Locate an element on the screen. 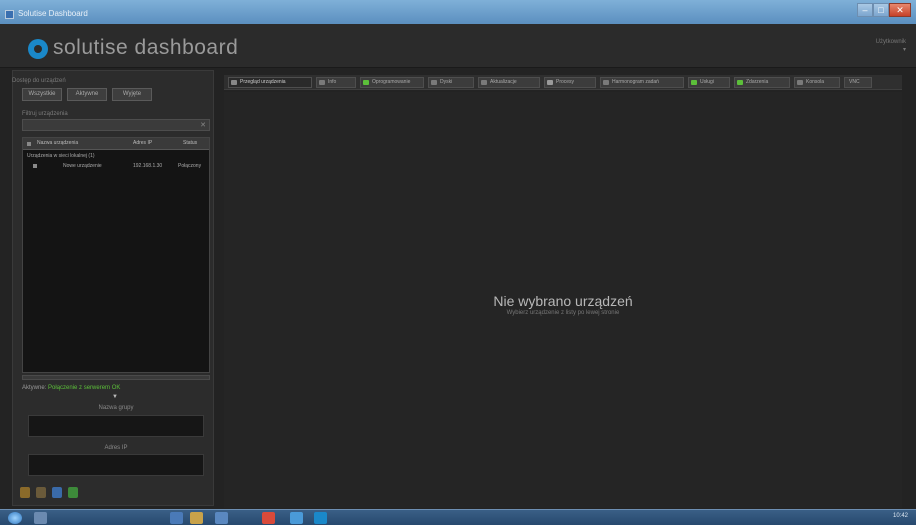 This screenshot has width=916, height=525. console-icon is located at coordinates (800, 82).